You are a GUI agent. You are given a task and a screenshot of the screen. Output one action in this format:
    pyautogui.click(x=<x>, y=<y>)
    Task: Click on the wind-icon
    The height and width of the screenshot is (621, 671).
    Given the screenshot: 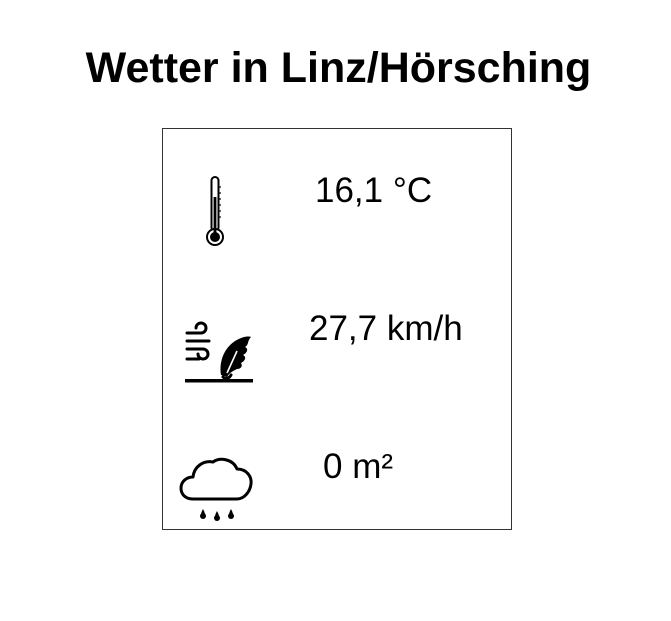 What is the action you would take?
    pyautogui.click(x=219, y=352)
    